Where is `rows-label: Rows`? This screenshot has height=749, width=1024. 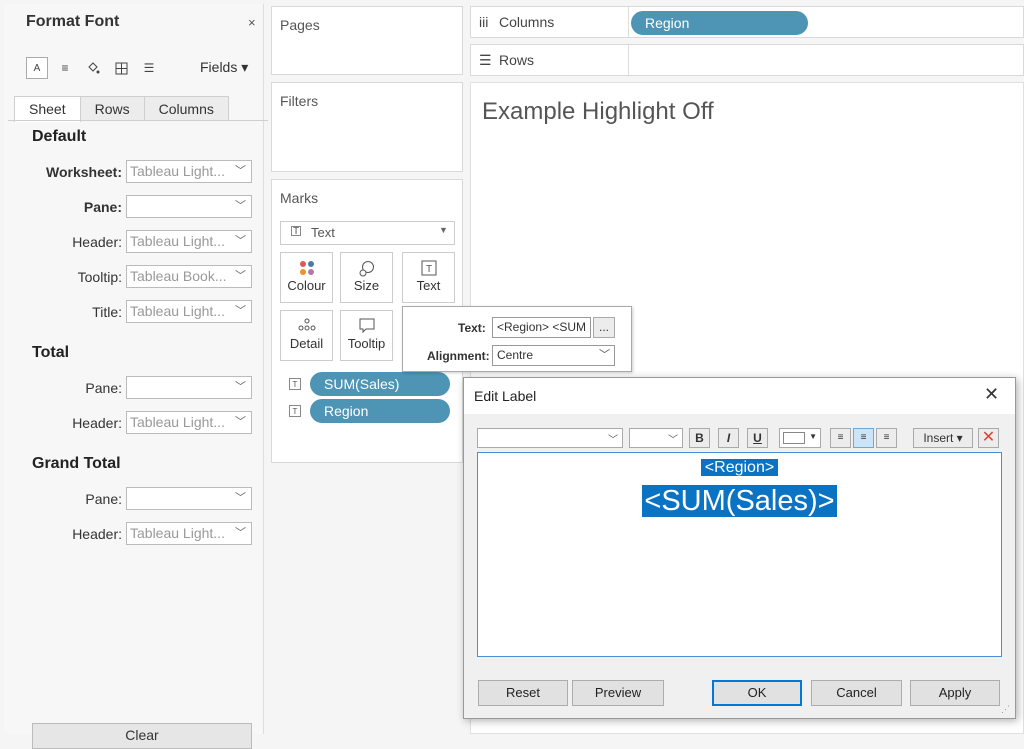 rows-label: Rows is located at coordinates (517, 60).